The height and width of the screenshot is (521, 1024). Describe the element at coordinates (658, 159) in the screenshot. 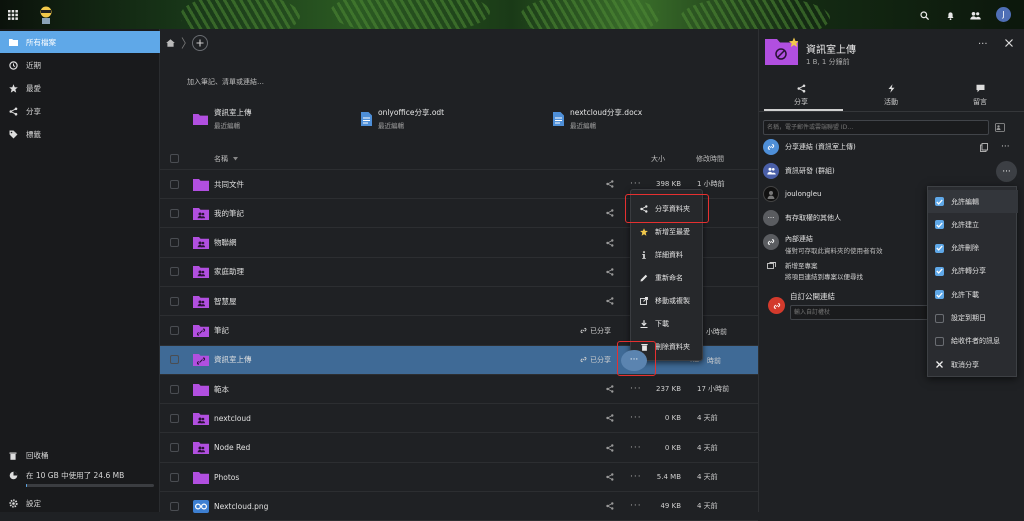

I see `column-size: 大小` at that location.